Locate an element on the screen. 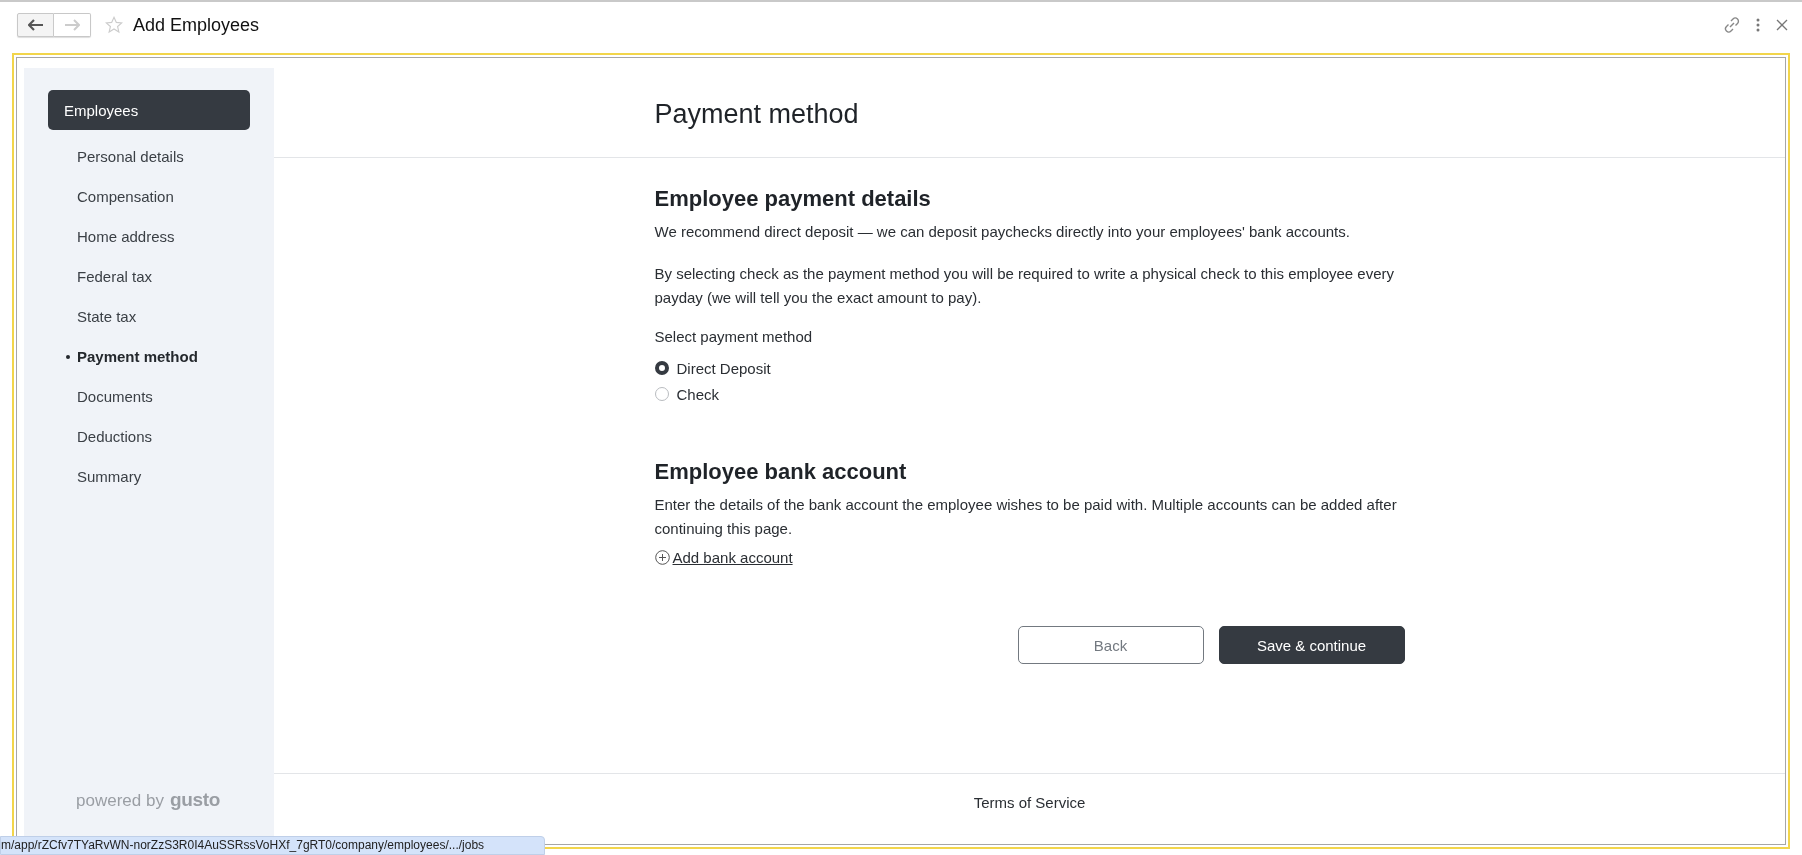  section-heading: Employee bank account is located at coordinates (781, 472).